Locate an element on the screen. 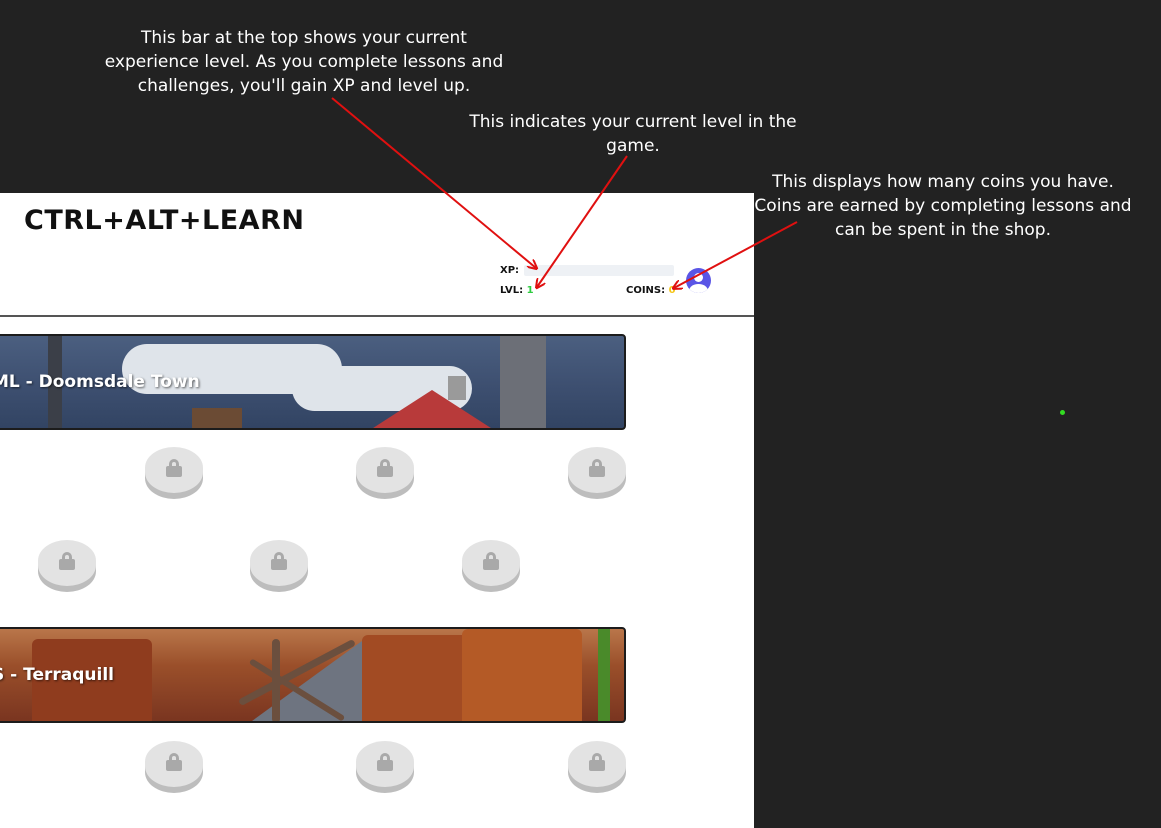 The image size is (1161, 828). coins-label: COINS: is located at coordinates (646, 290).